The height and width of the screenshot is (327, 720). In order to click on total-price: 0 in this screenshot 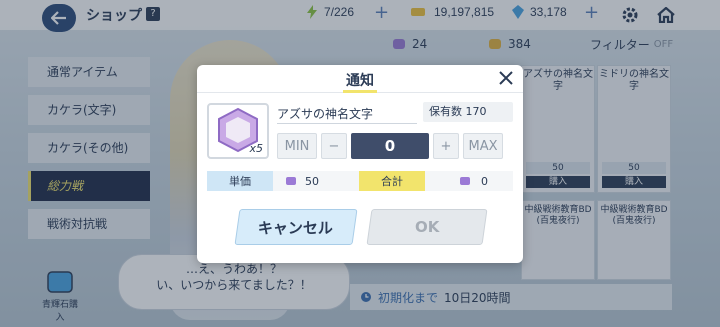, I will do `click(469, 181)`.